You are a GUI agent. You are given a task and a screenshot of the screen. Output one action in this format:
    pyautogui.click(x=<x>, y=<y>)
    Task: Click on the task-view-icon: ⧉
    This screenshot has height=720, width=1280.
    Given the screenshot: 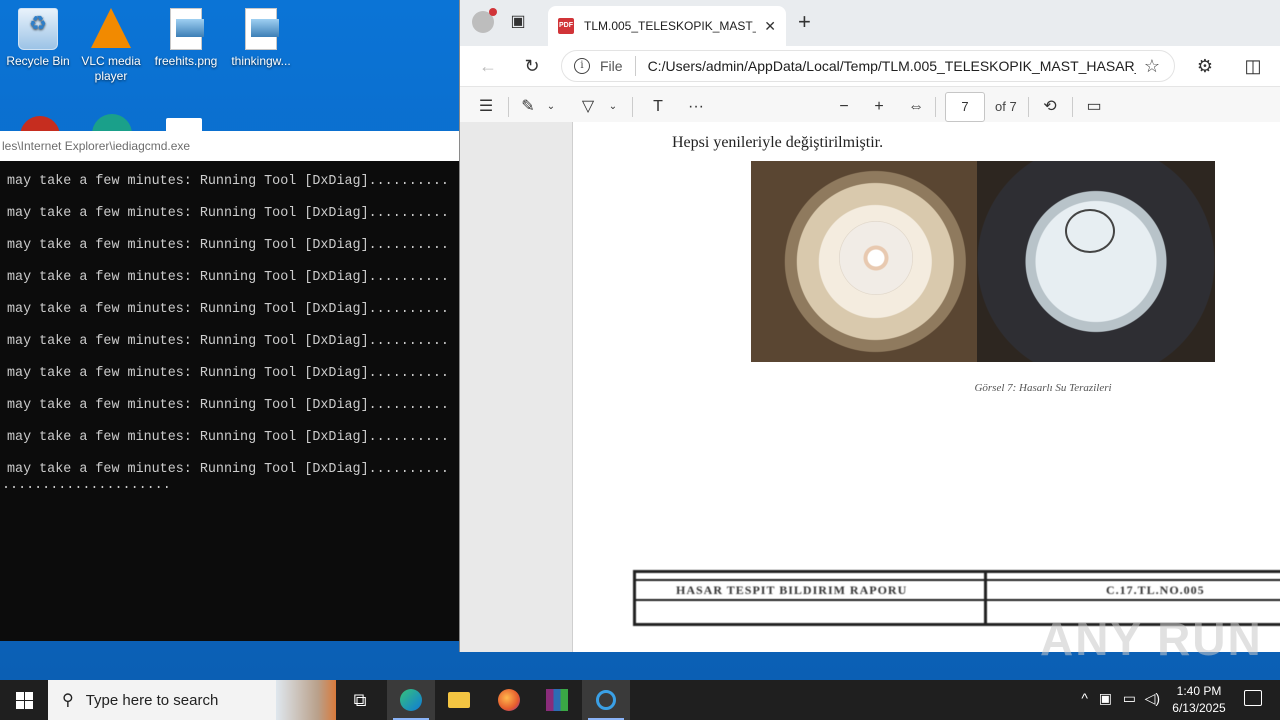 What is the action you would take?
    pyautogui.click(x=360, y=700)
    